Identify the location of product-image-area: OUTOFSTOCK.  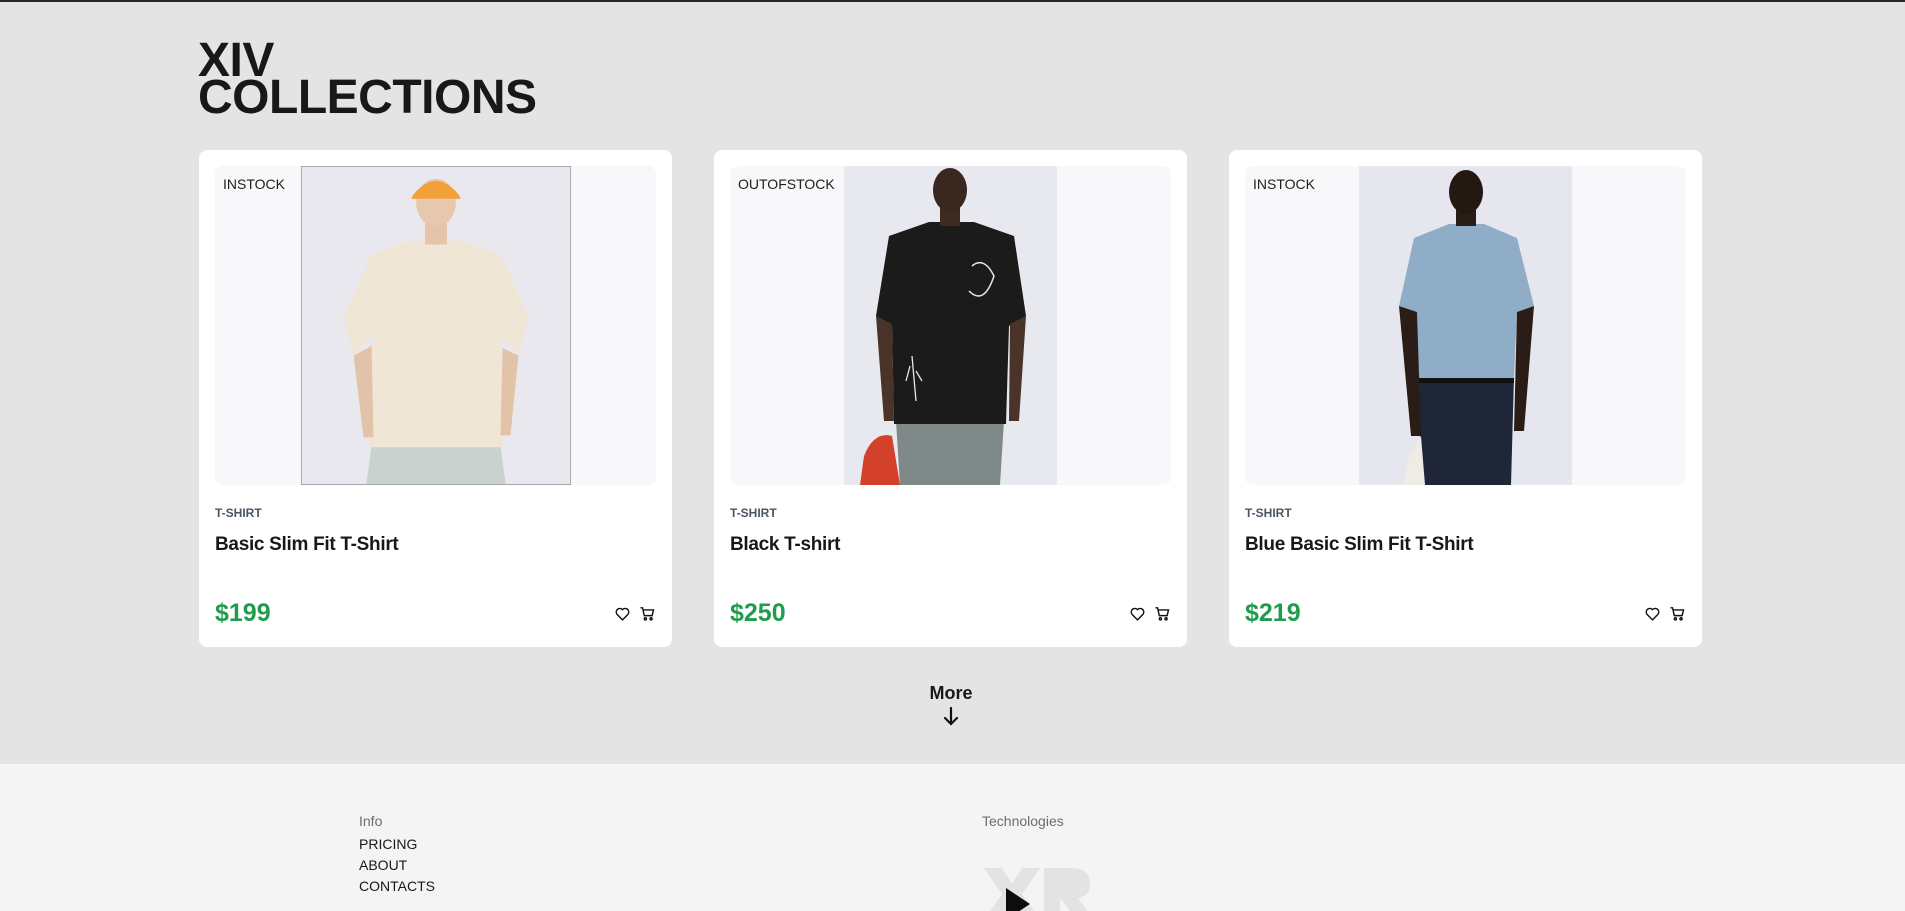
(950, 325).